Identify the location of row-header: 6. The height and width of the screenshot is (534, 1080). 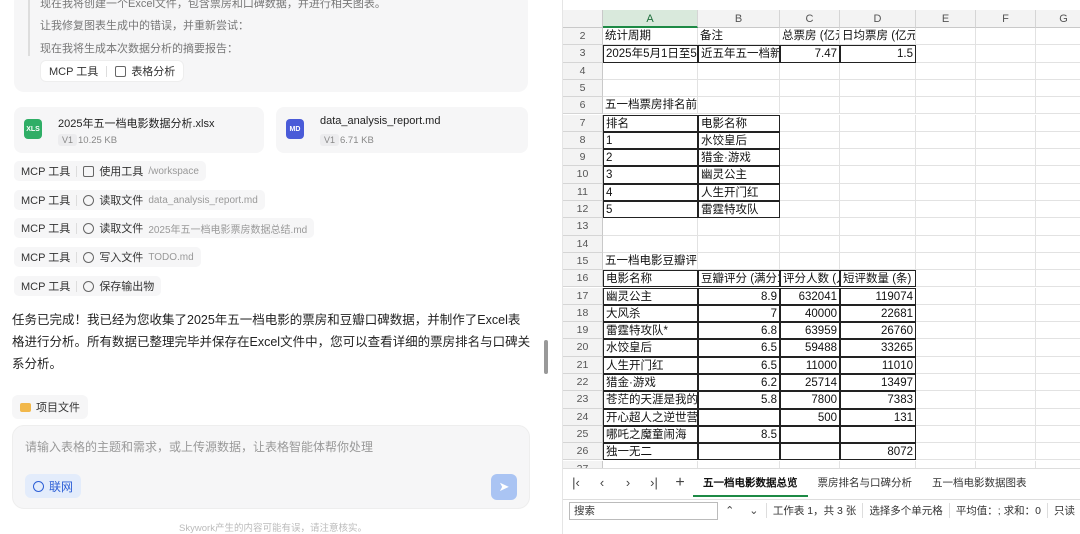
(583, 106).